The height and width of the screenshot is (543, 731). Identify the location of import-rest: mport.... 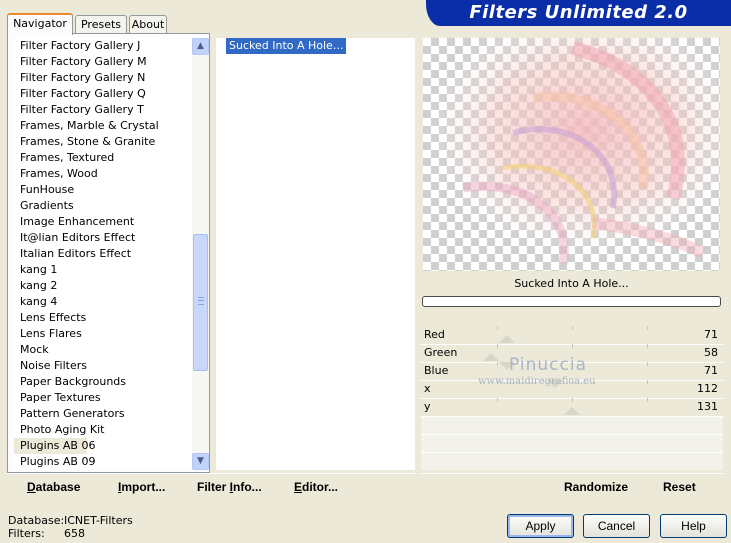
(143, 487).